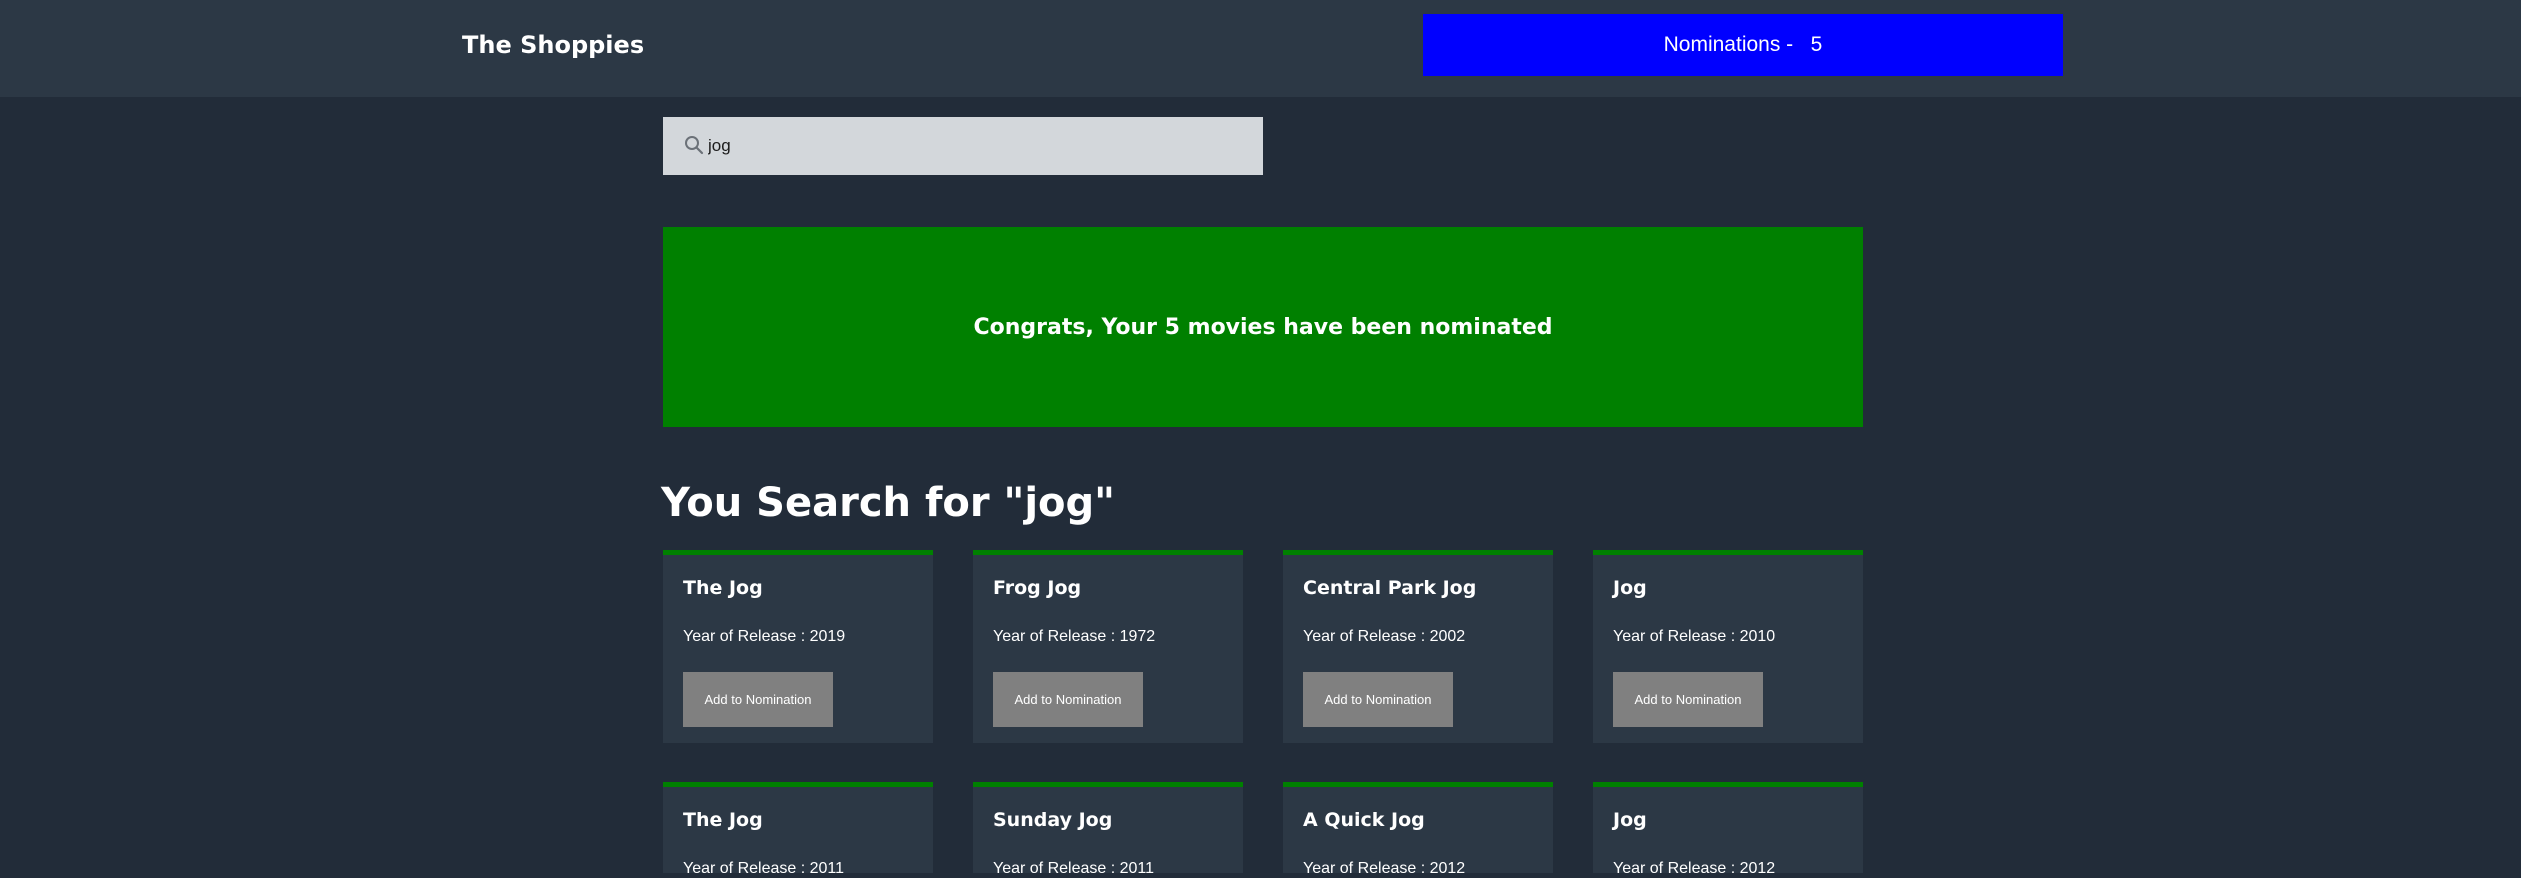 The image size is (2521, 878). I want to click on movie-title: Central Park Jog, so click(1390, 588).